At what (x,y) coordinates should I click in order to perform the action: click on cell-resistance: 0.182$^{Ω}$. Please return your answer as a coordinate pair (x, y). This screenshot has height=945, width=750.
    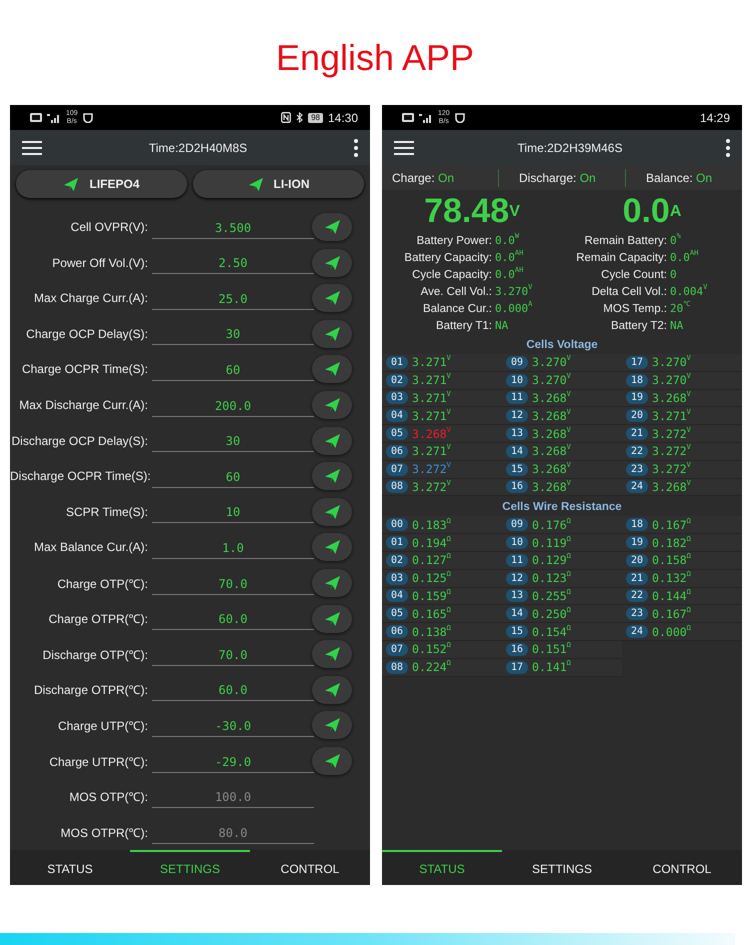
    Looking at the image, I should click on (671, 543).